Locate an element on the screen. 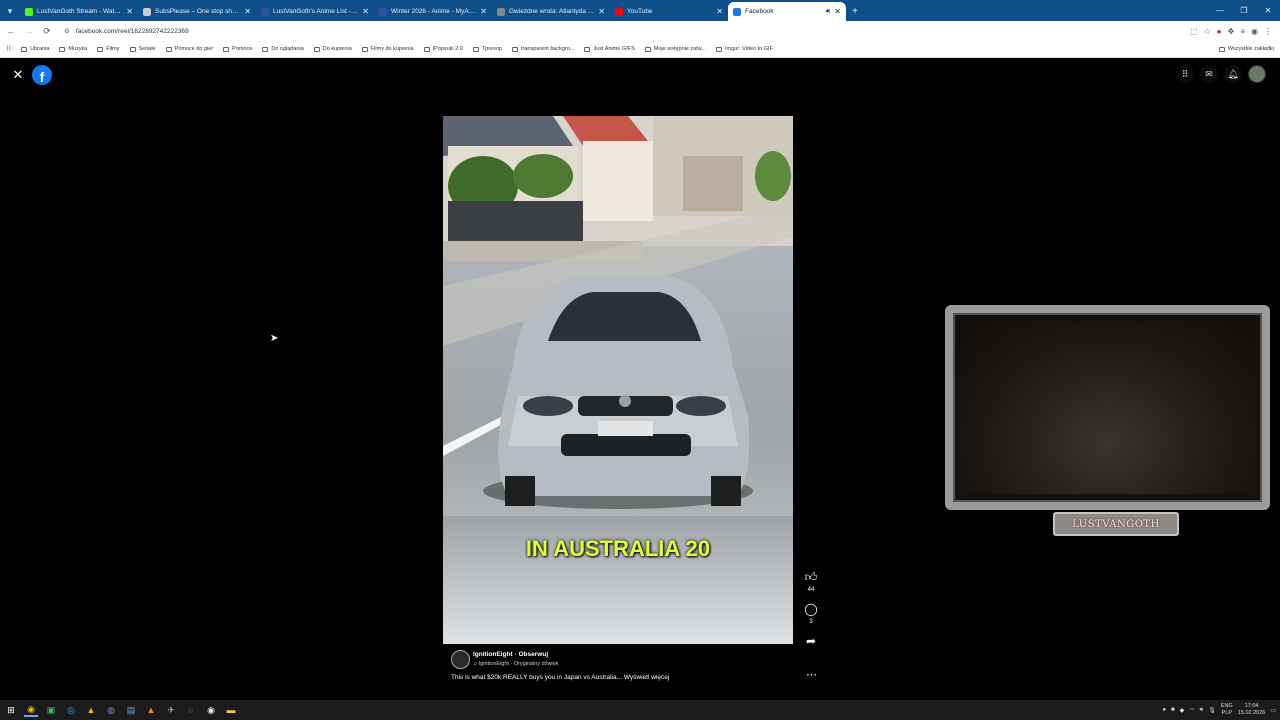 This screenshot has height=720, width=1280. bookmark-item: Filmy is located at coordinates (108, 49).